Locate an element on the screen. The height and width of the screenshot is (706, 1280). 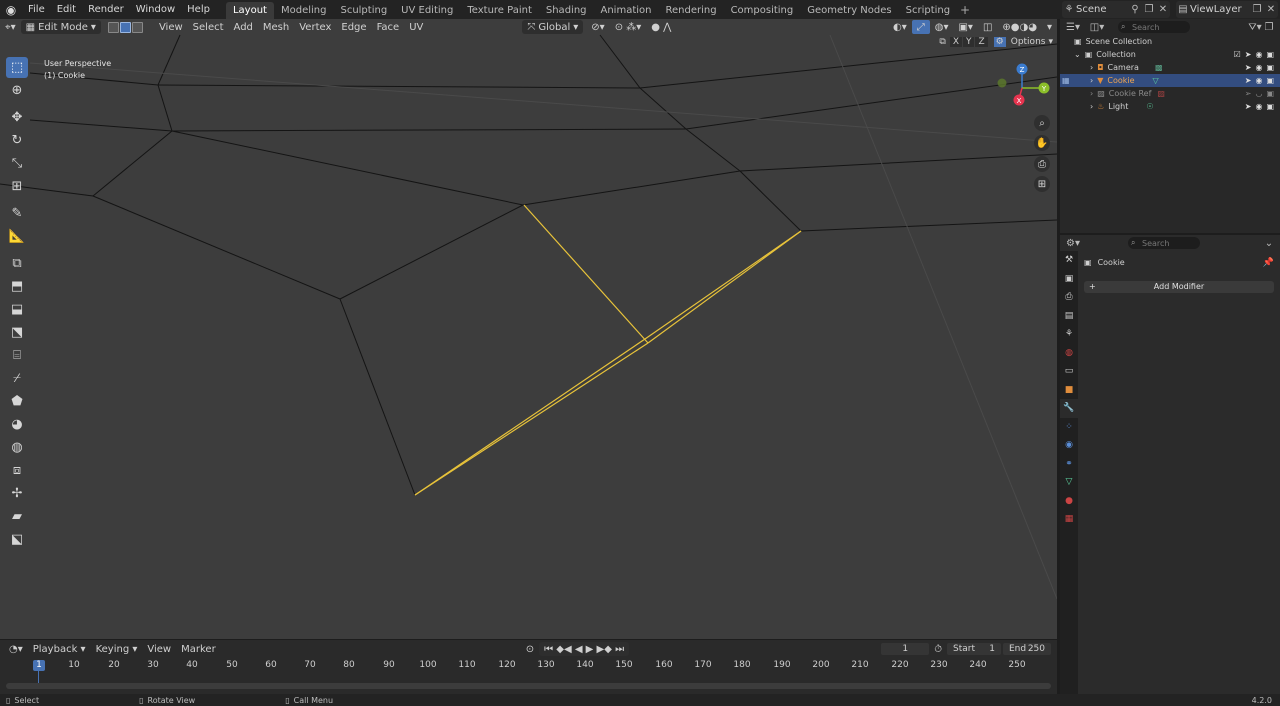
render-tab-icon: ▣ is located at coordinates (1069, 279).